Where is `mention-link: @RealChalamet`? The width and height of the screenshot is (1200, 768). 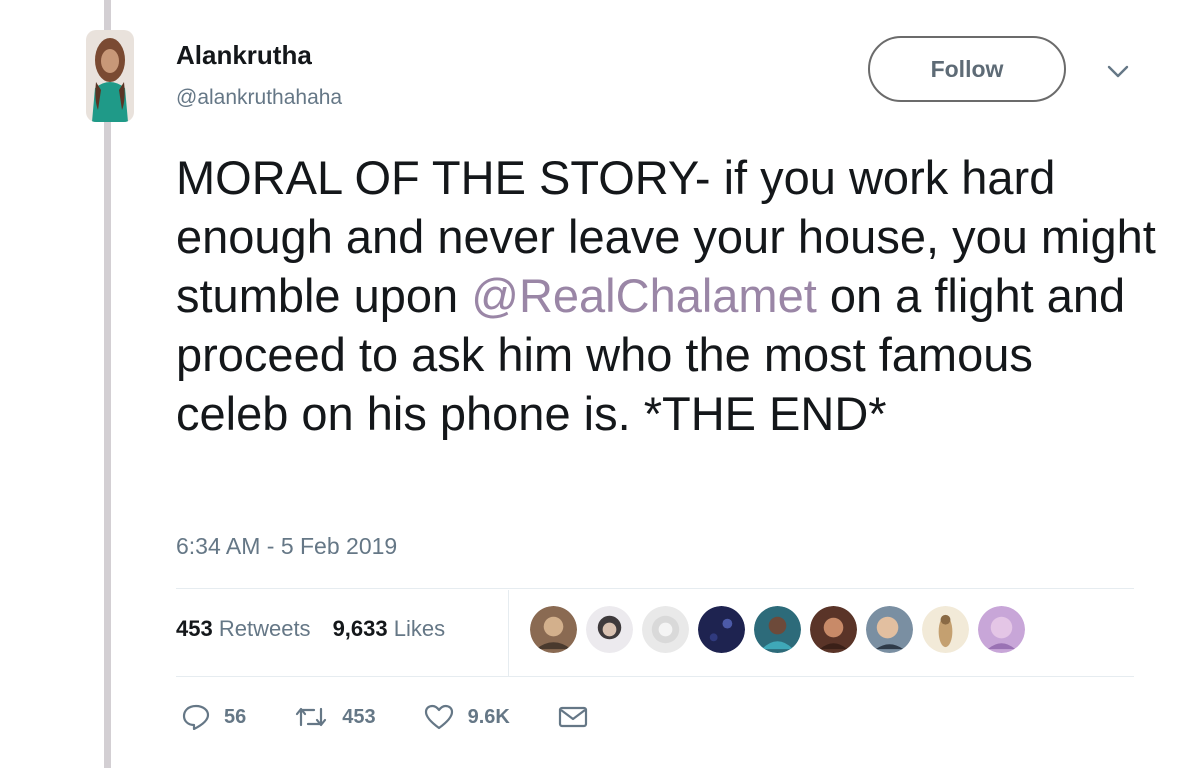 mention-link: @RealChalamet is located at coordinates (644, 295).